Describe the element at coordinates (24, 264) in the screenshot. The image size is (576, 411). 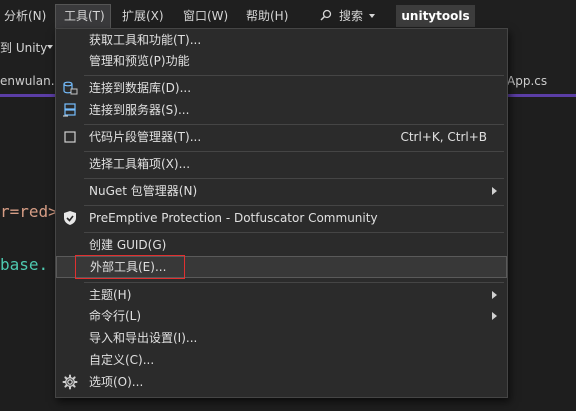
I see `code-line-2: base.` at that location.